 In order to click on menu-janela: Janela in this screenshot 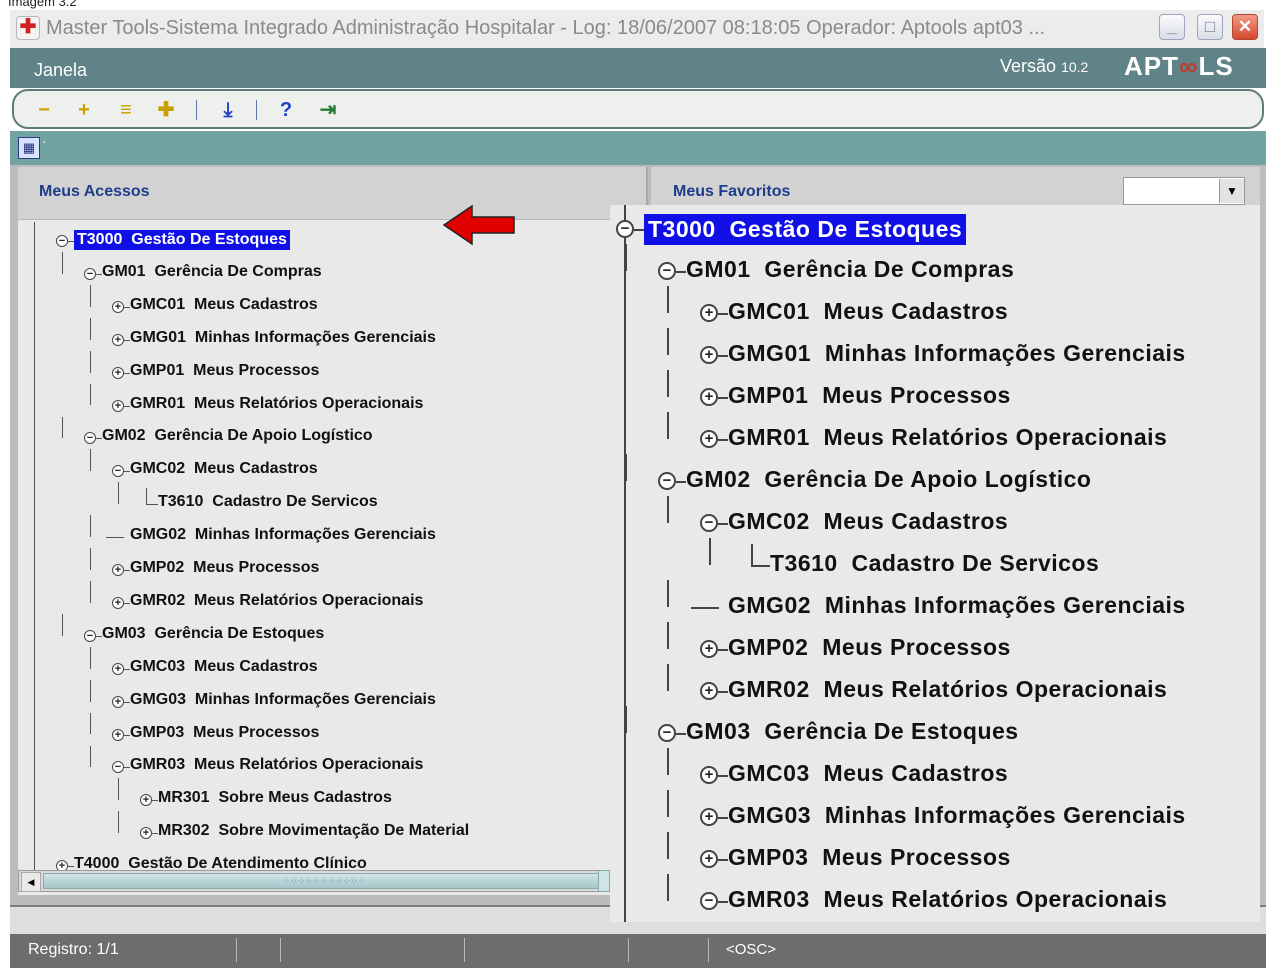, I will do `click(60, 70)`.